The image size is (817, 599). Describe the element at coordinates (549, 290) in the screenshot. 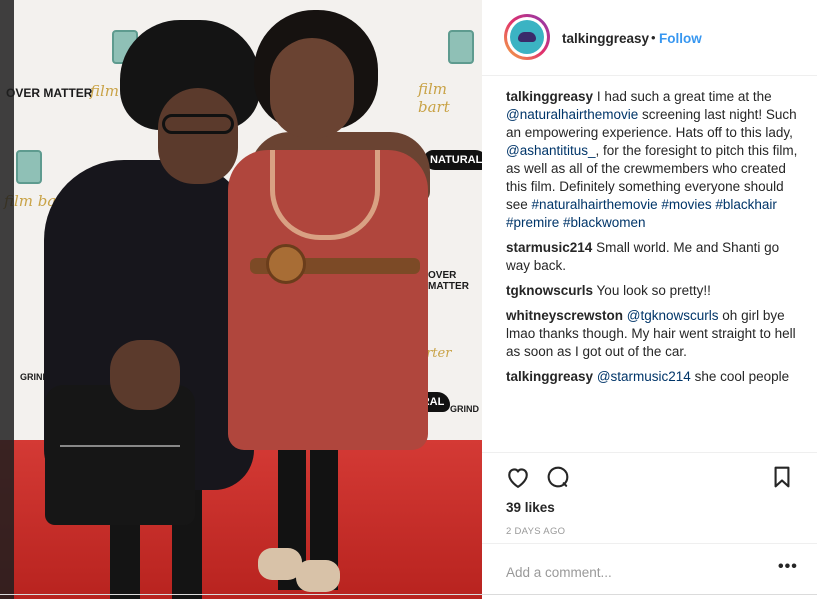

I see `comment-username: tgknowscurls` at that location.